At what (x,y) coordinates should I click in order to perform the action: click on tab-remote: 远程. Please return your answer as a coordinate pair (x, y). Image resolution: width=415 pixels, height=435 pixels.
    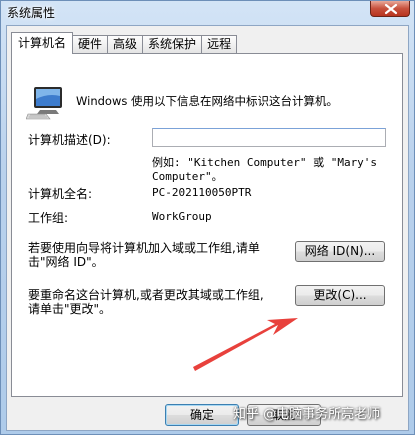
    Looking at the image, I should click on (219, 44).